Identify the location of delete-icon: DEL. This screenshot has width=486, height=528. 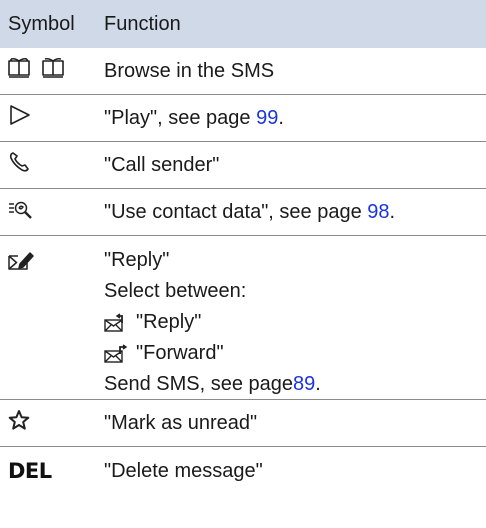
(30, 470).